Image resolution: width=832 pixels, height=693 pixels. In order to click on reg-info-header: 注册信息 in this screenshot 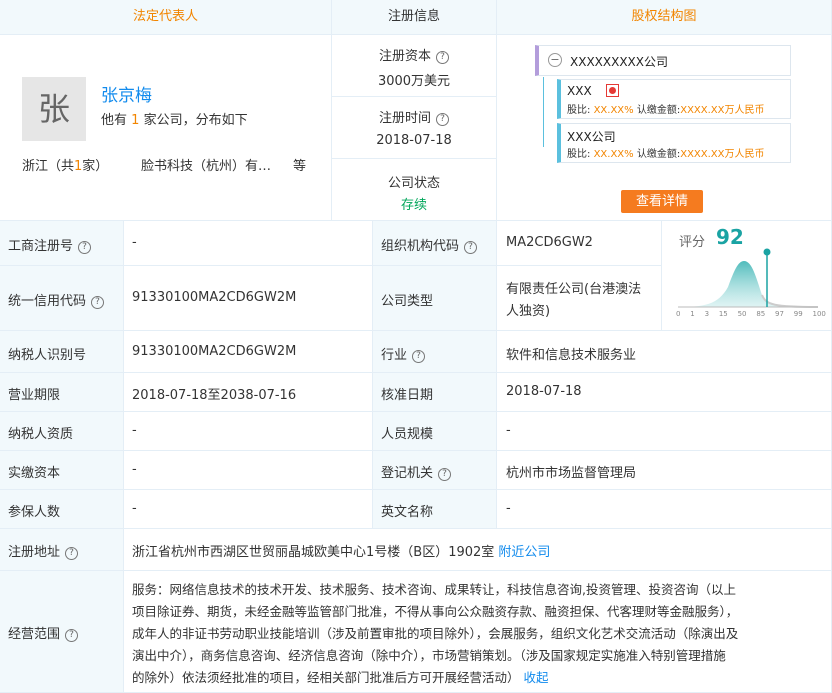, I will do `click(414, 17)`.